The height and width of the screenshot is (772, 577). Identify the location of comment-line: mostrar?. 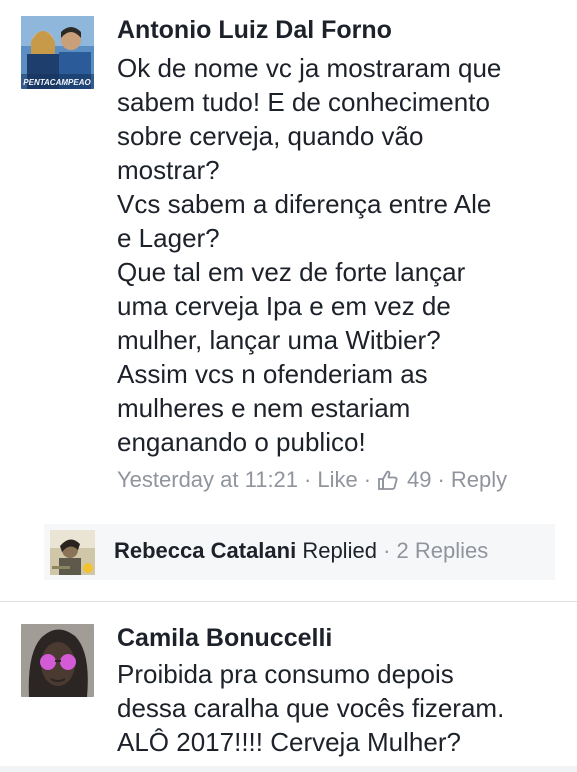
(168, 170).